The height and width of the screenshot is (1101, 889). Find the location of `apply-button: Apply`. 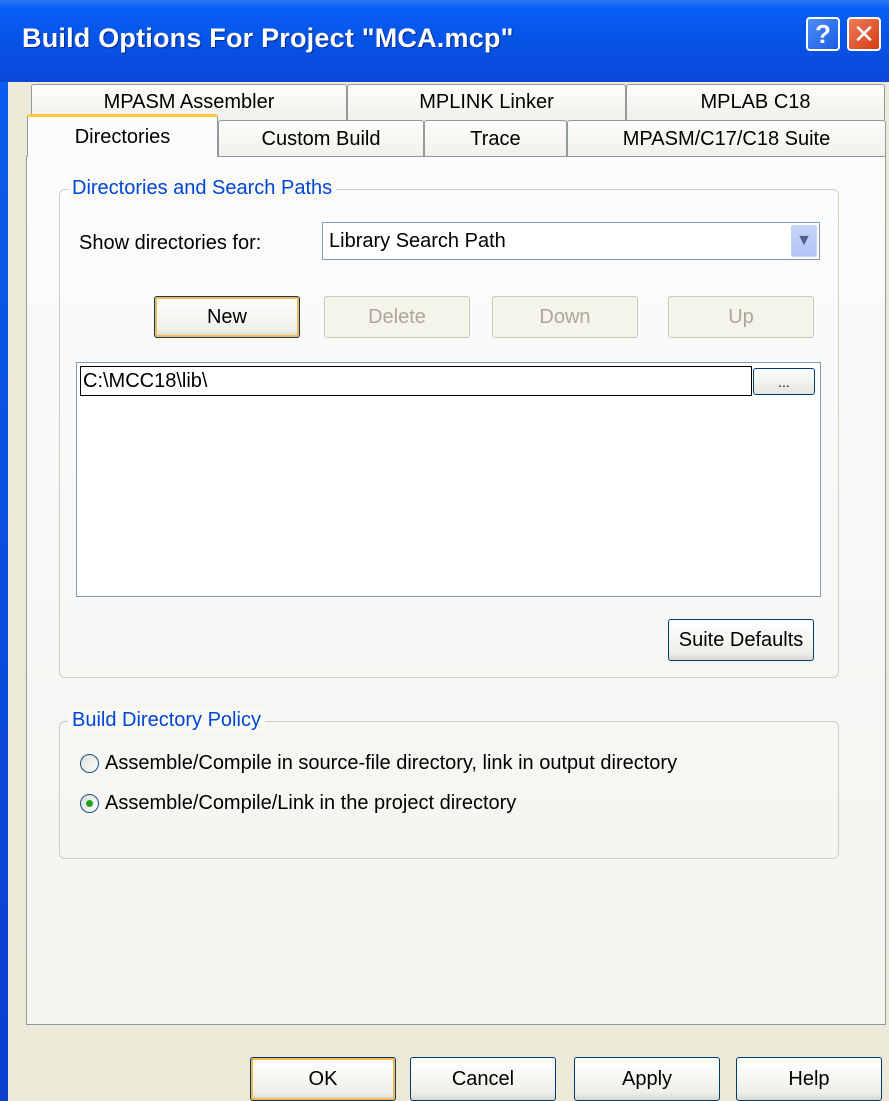

apply-button: Apply is located at coordinates (647, 1079).